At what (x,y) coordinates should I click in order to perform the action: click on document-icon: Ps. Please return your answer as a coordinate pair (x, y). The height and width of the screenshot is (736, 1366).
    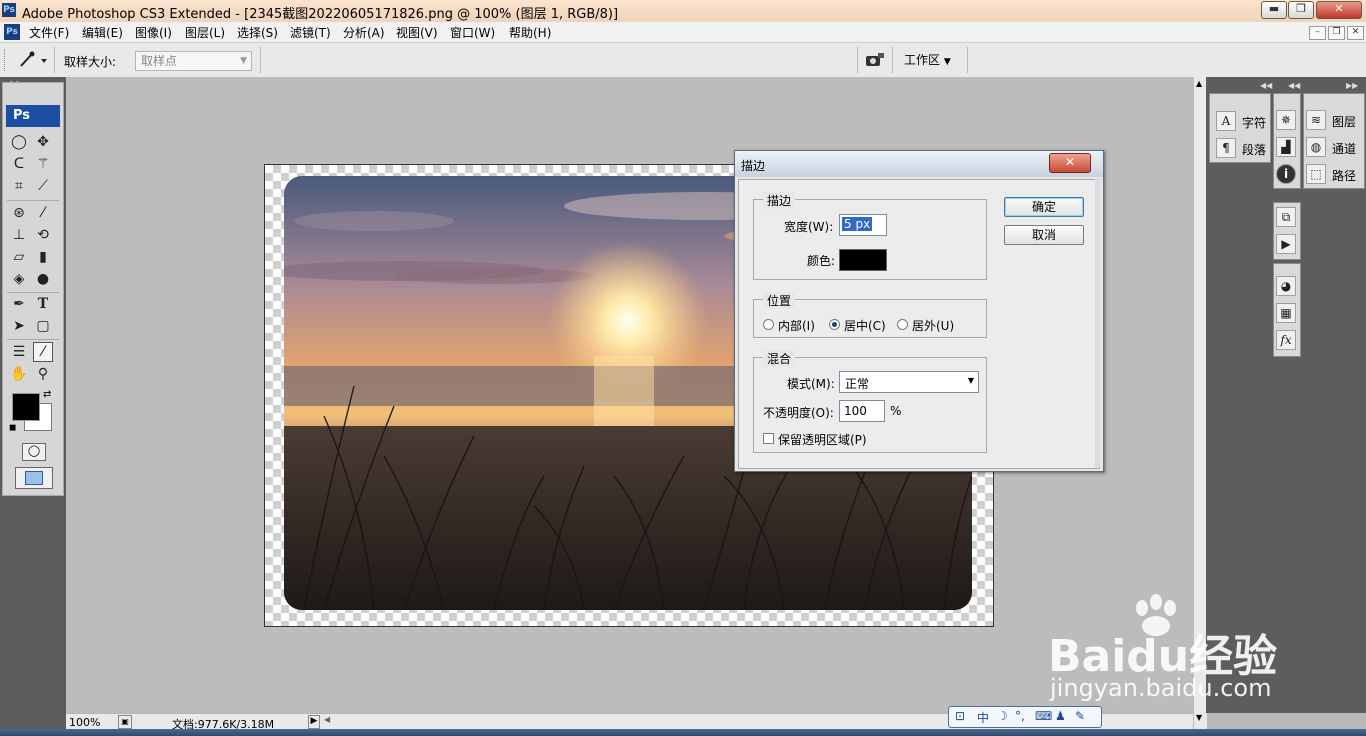
    Looking at the image, I should click on (12, 32).